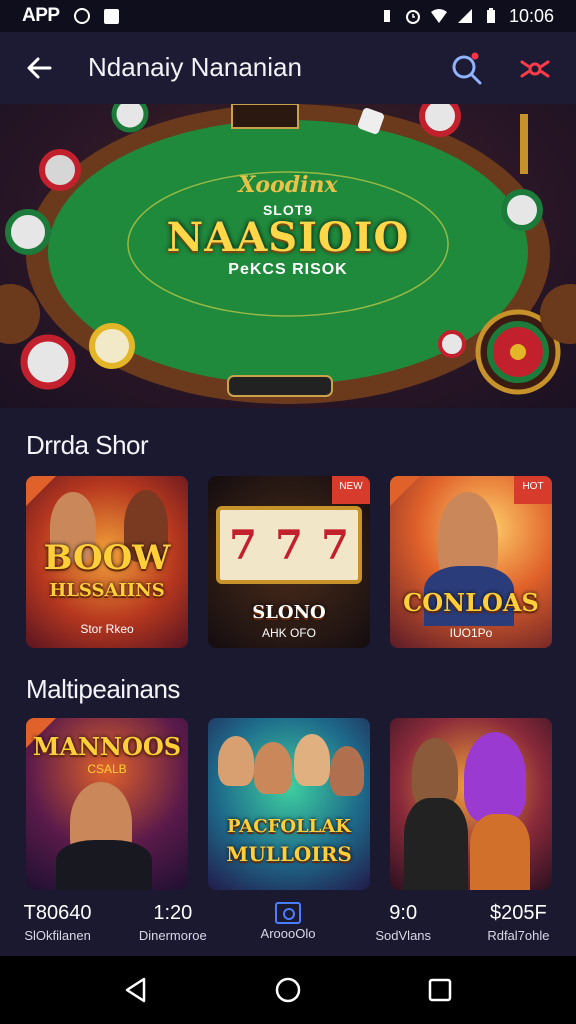 This screenshot has height=1024, width=576. Describe the element at coordinates (57, 935) in the screenshot. I see `tab-label: SlOkfilanen` at that location.